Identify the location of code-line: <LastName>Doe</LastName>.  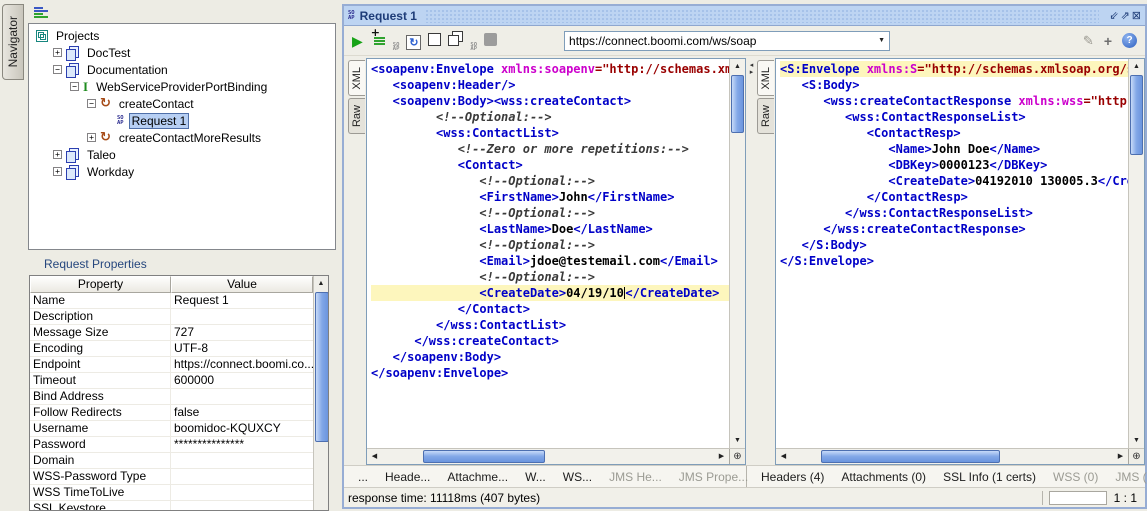
(550, 229).